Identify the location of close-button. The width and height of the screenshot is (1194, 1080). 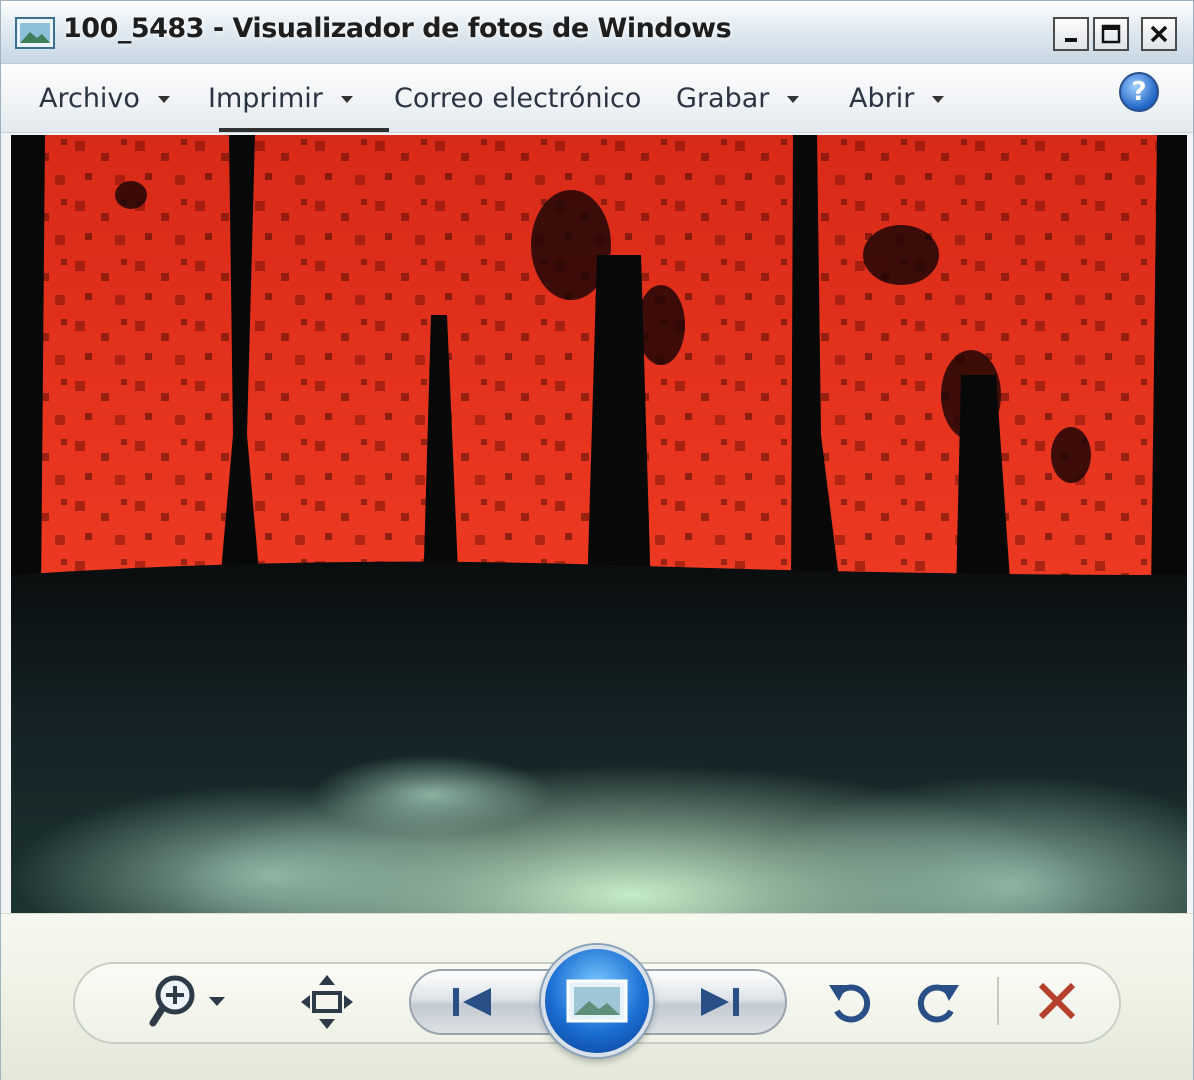
(1159, 34).